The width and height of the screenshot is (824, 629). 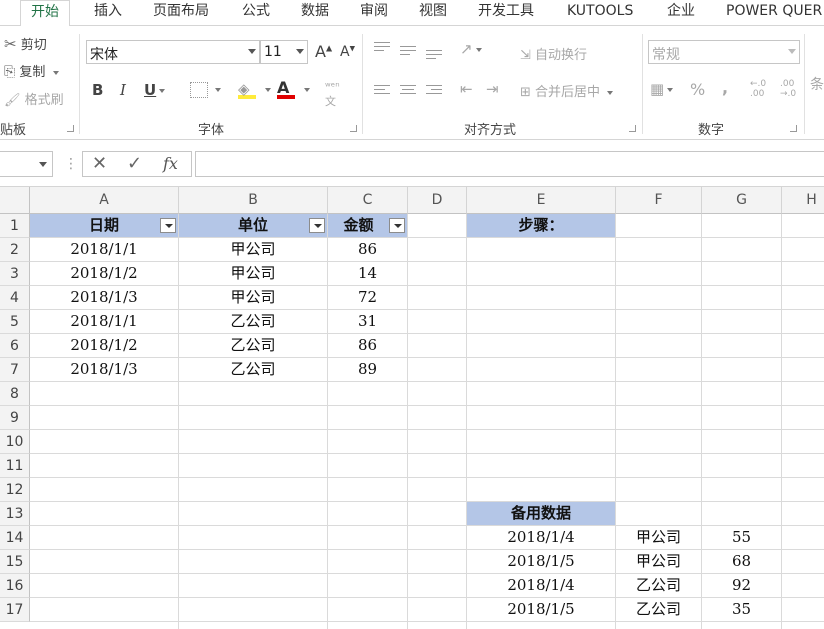 What do you see at coordinates (742, 200) in the screenshot?
I see `column-header-g: G` at bounding box center [742, 200].